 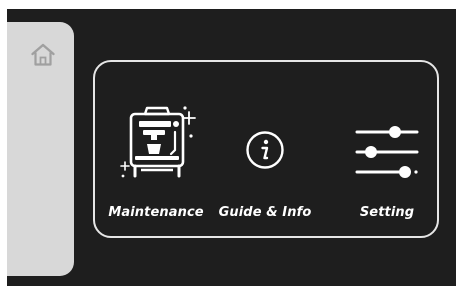 What do you see at coordinates (43, 55) in the screenshot?
I see `home-icon` at bounding box center [43, 55].